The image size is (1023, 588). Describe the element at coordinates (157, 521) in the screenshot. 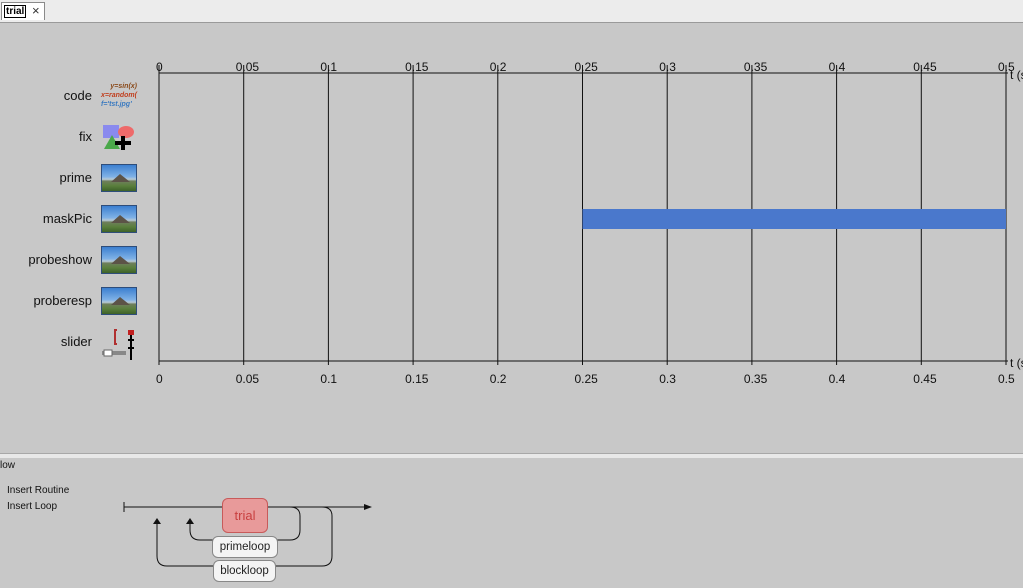

I see `blockloop-arrow` at that location.